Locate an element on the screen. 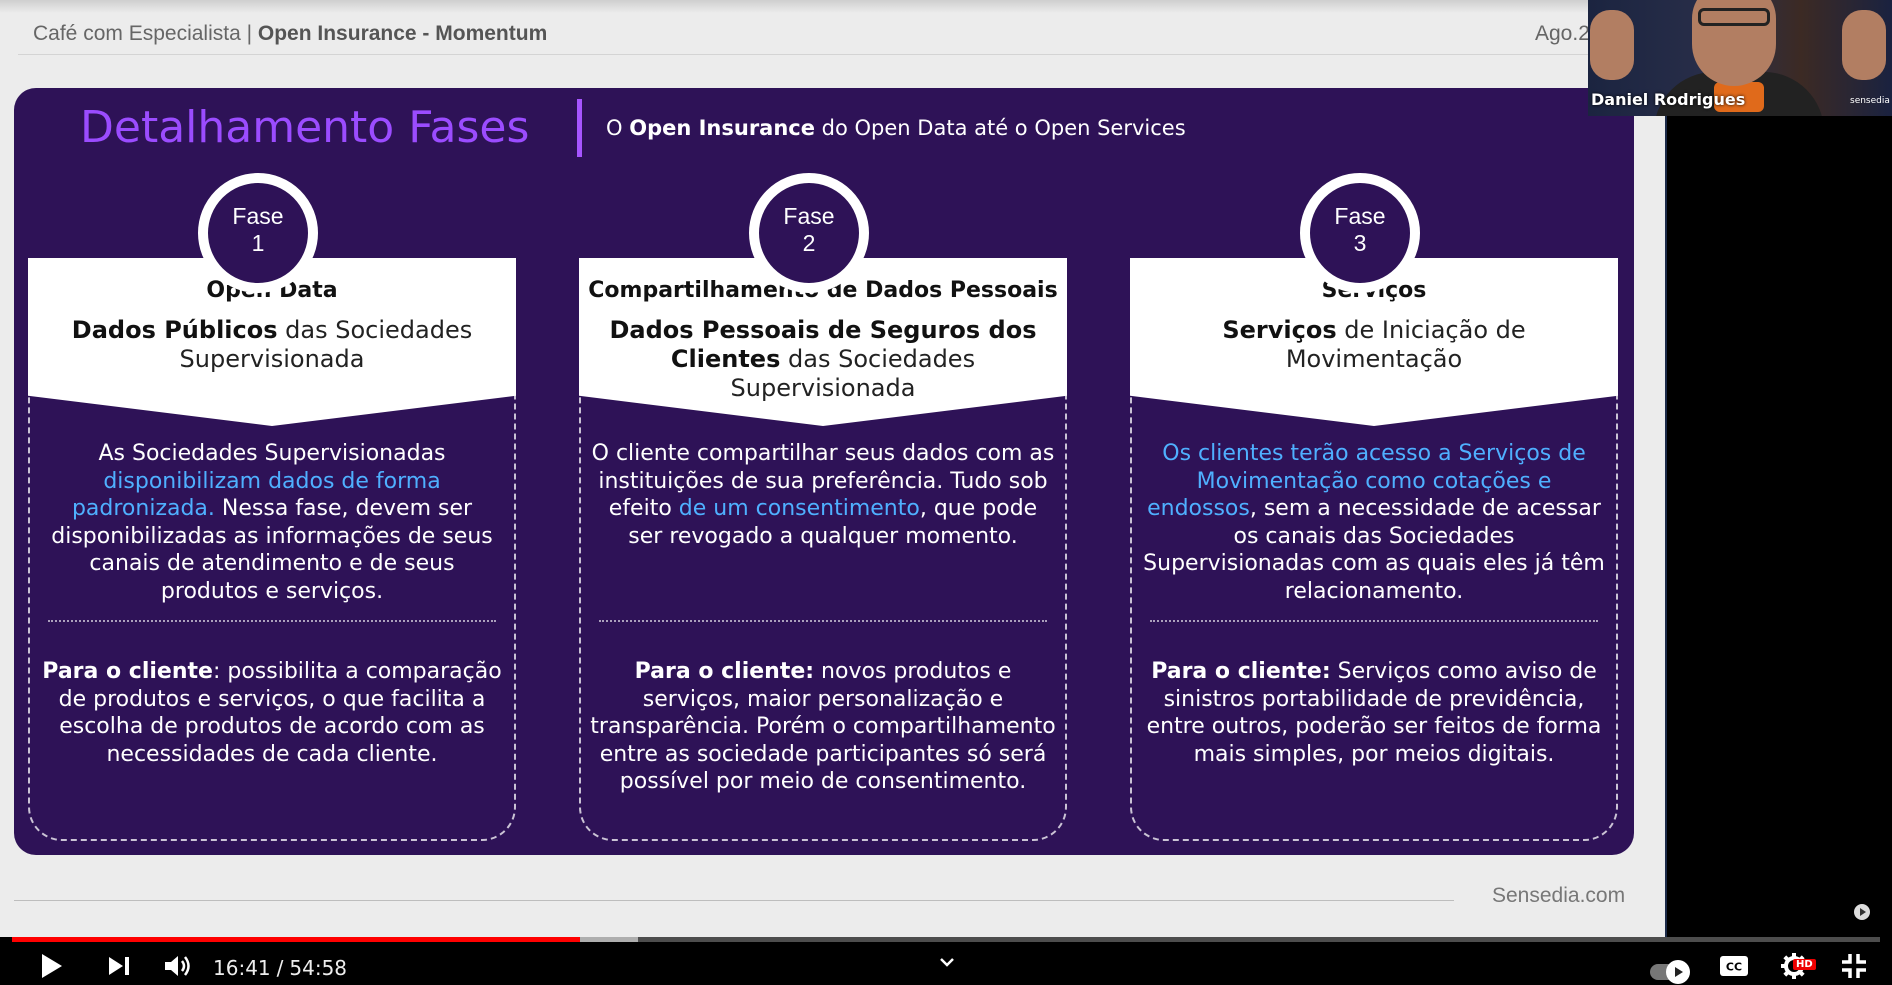 Image resolution: width=1892 pixels, height=985 pixels. webcam-overlay: Daniel Rodrigues sensedia is located at coordinates (1740, 58).